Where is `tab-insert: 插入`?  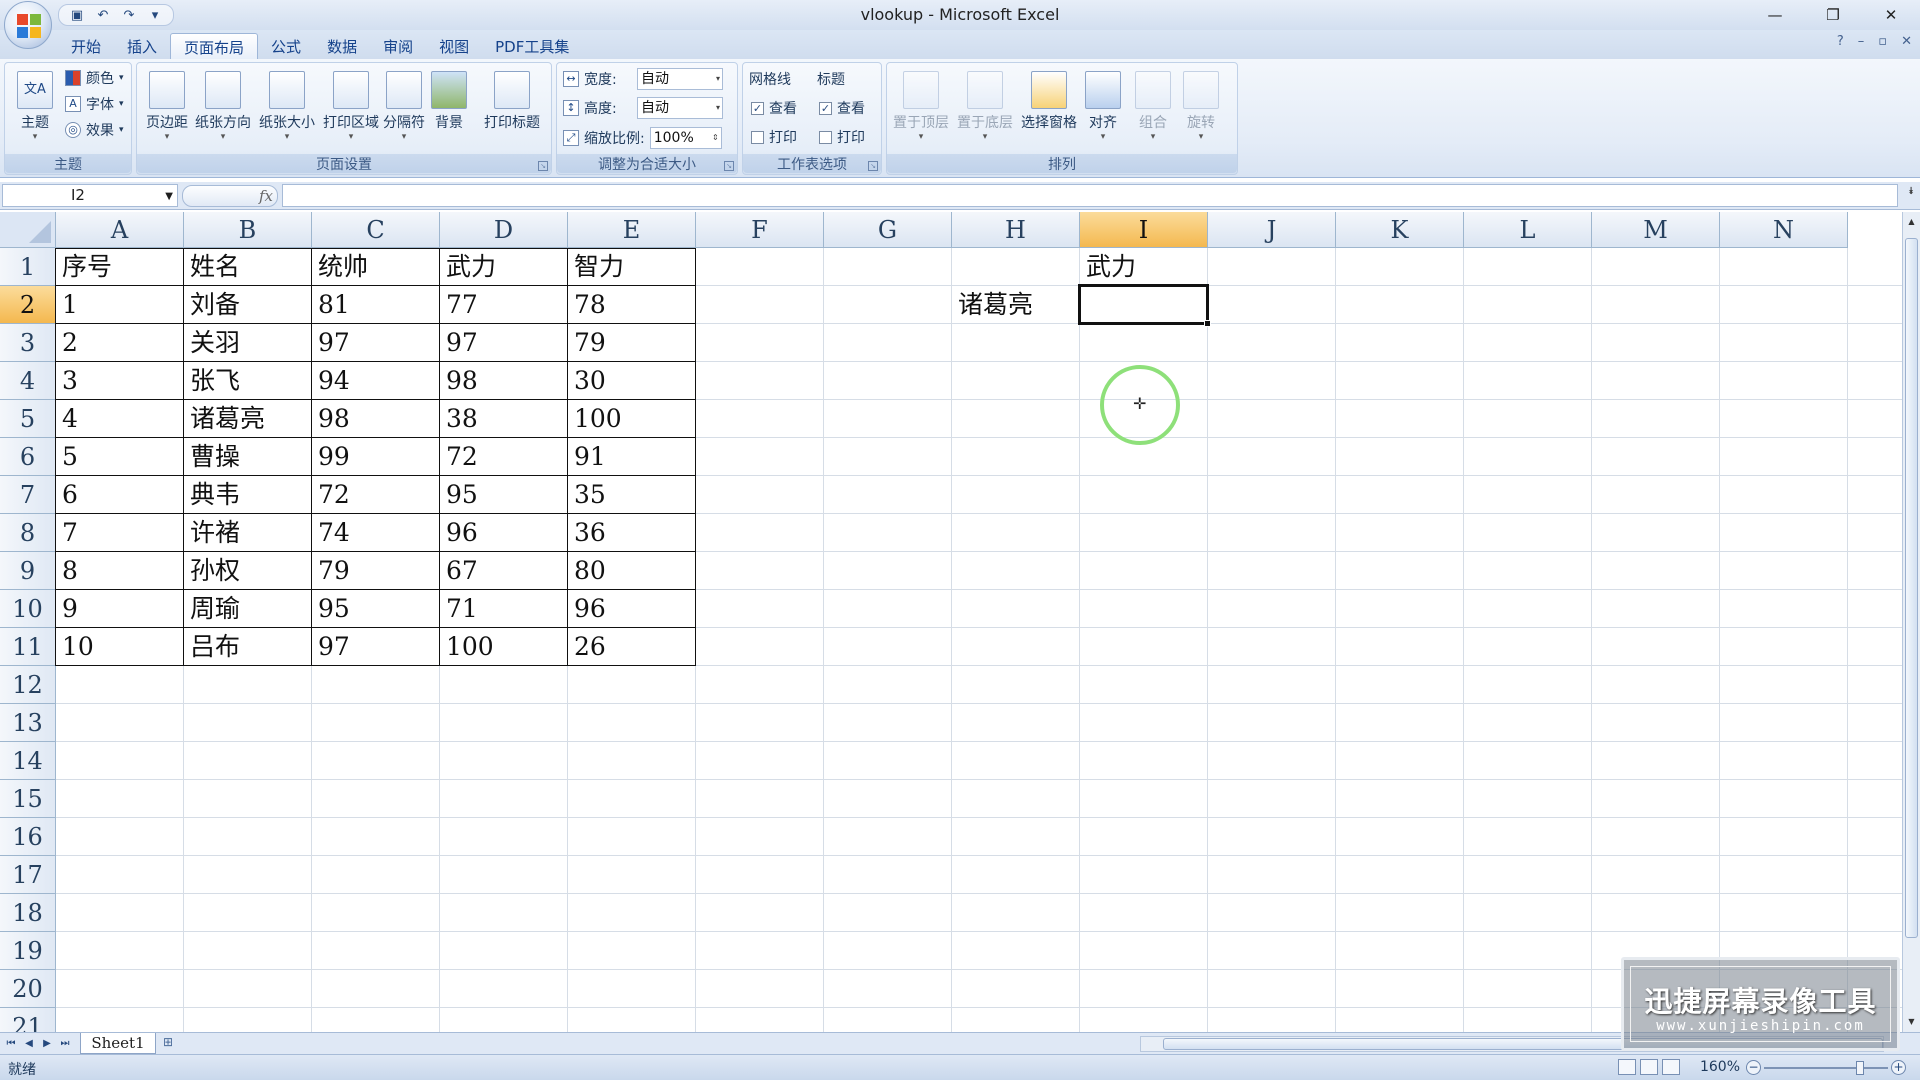 tab-insert: 插入 is located at coordinates (142, 46).